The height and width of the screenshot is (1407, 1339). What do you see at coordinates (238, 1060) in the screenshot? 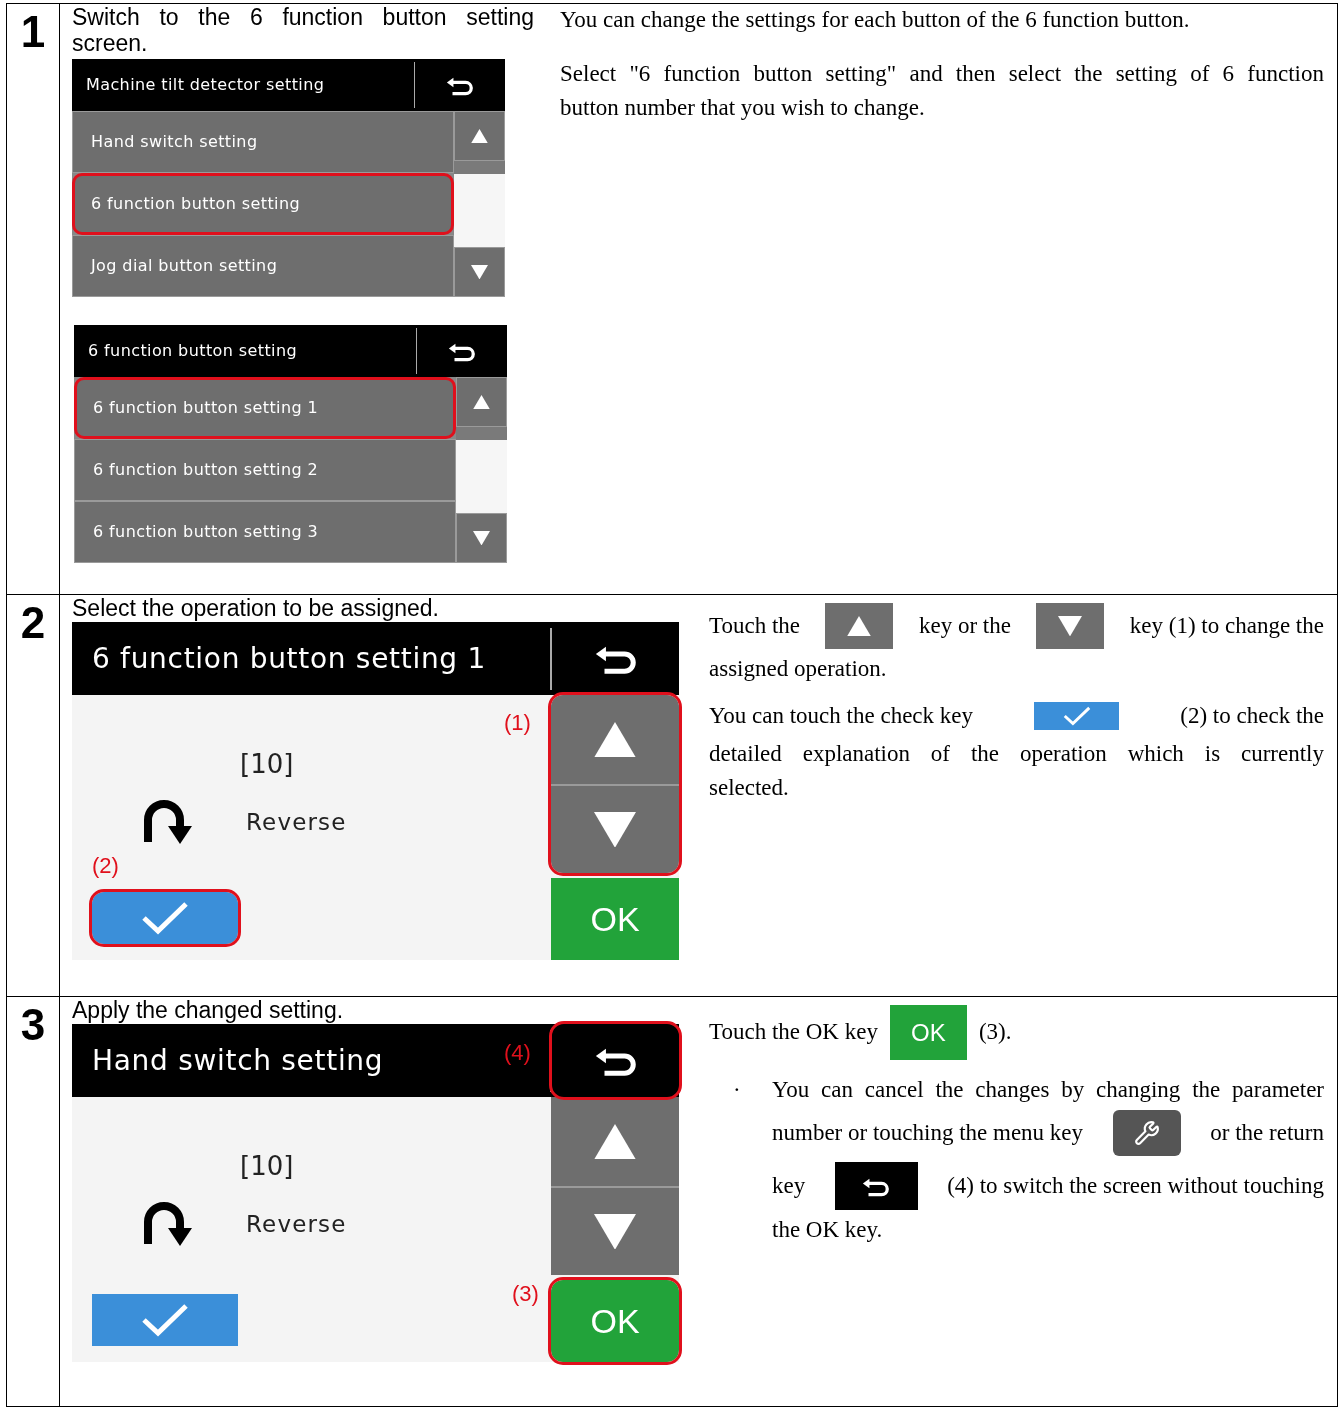
I see `screen-title: Hand switch setting` at bounding box center [238, 1060].